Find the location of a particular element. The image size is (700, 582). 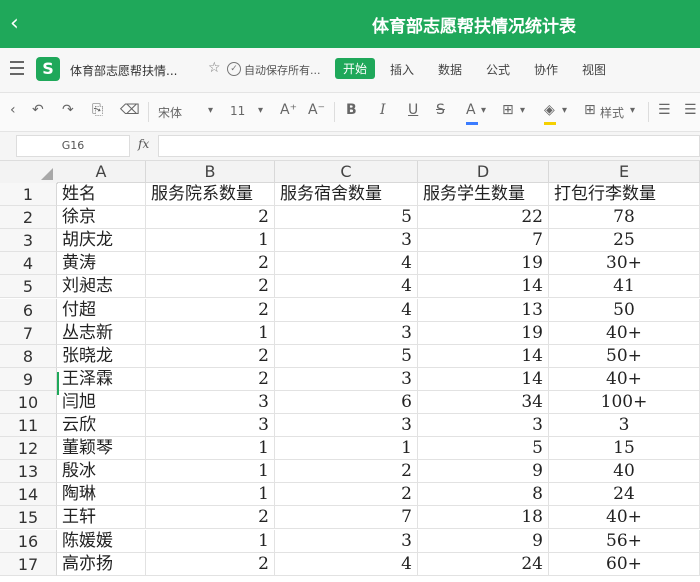

row-header-10: 10 is located at coordinates (28, 402).